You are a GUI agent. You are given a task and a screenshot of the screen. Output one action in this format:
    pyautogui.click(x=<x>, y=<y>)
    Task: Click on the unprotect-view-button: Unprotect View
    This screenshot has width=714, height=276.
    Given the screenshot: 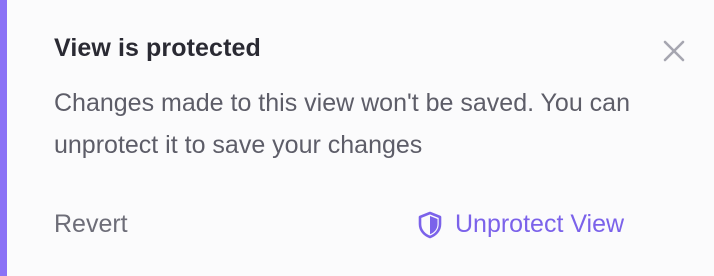 What is the action you would take?
    pyautogui.click(x=520, y=224)
    